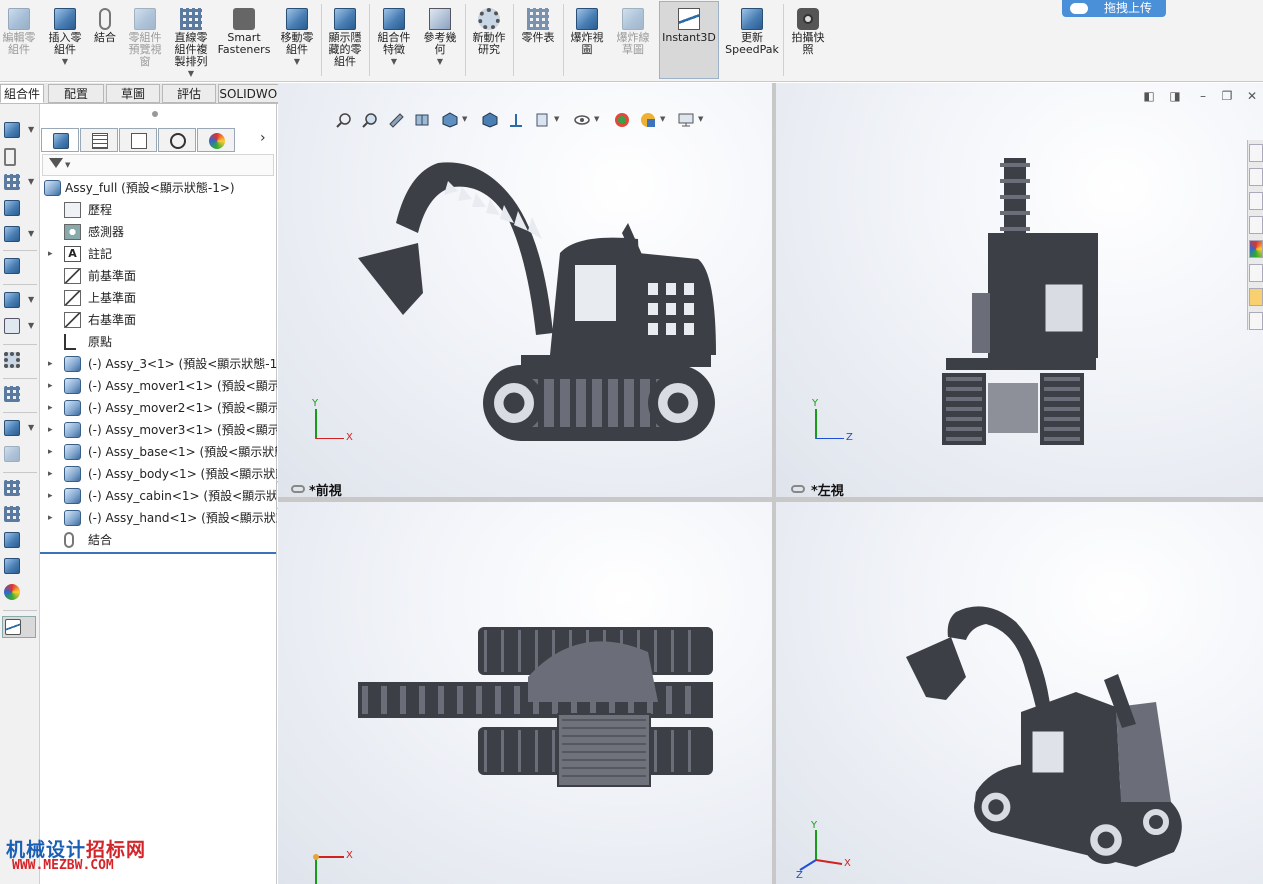 The height and width of the screenshot is (884, 1263). What do you see at coordinates (263, 138) in the screenshot?
I see `chevron-right-icon: ›` at bounding box center [263, 138].